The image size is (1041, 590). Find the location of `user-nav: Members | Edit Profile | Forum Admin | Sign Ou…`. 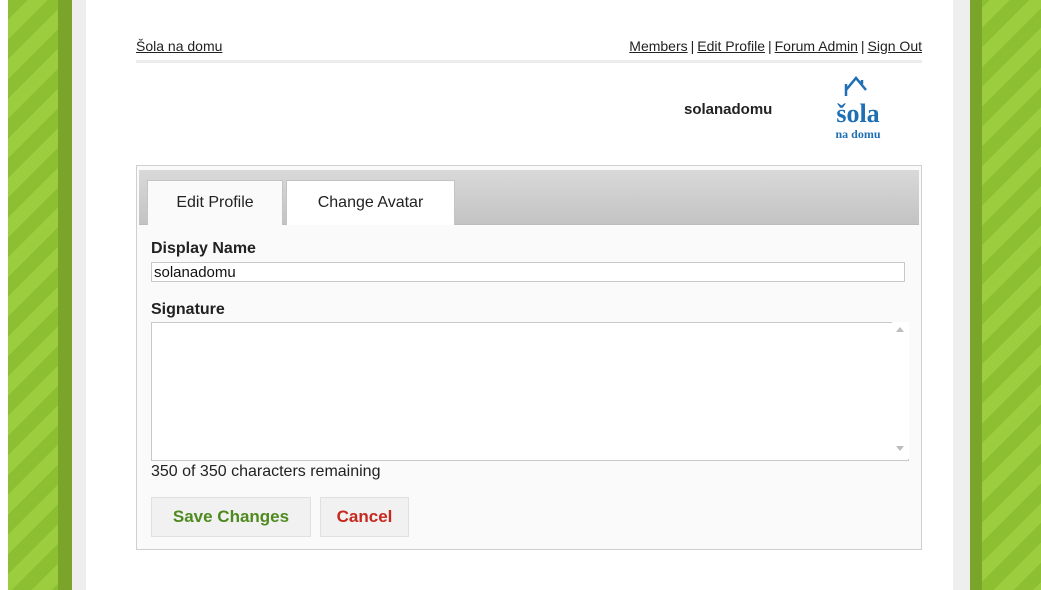

user-nav: Members | Edit Profile | Forum Admin | Sign Ou… is located at coordinates (775, 46).